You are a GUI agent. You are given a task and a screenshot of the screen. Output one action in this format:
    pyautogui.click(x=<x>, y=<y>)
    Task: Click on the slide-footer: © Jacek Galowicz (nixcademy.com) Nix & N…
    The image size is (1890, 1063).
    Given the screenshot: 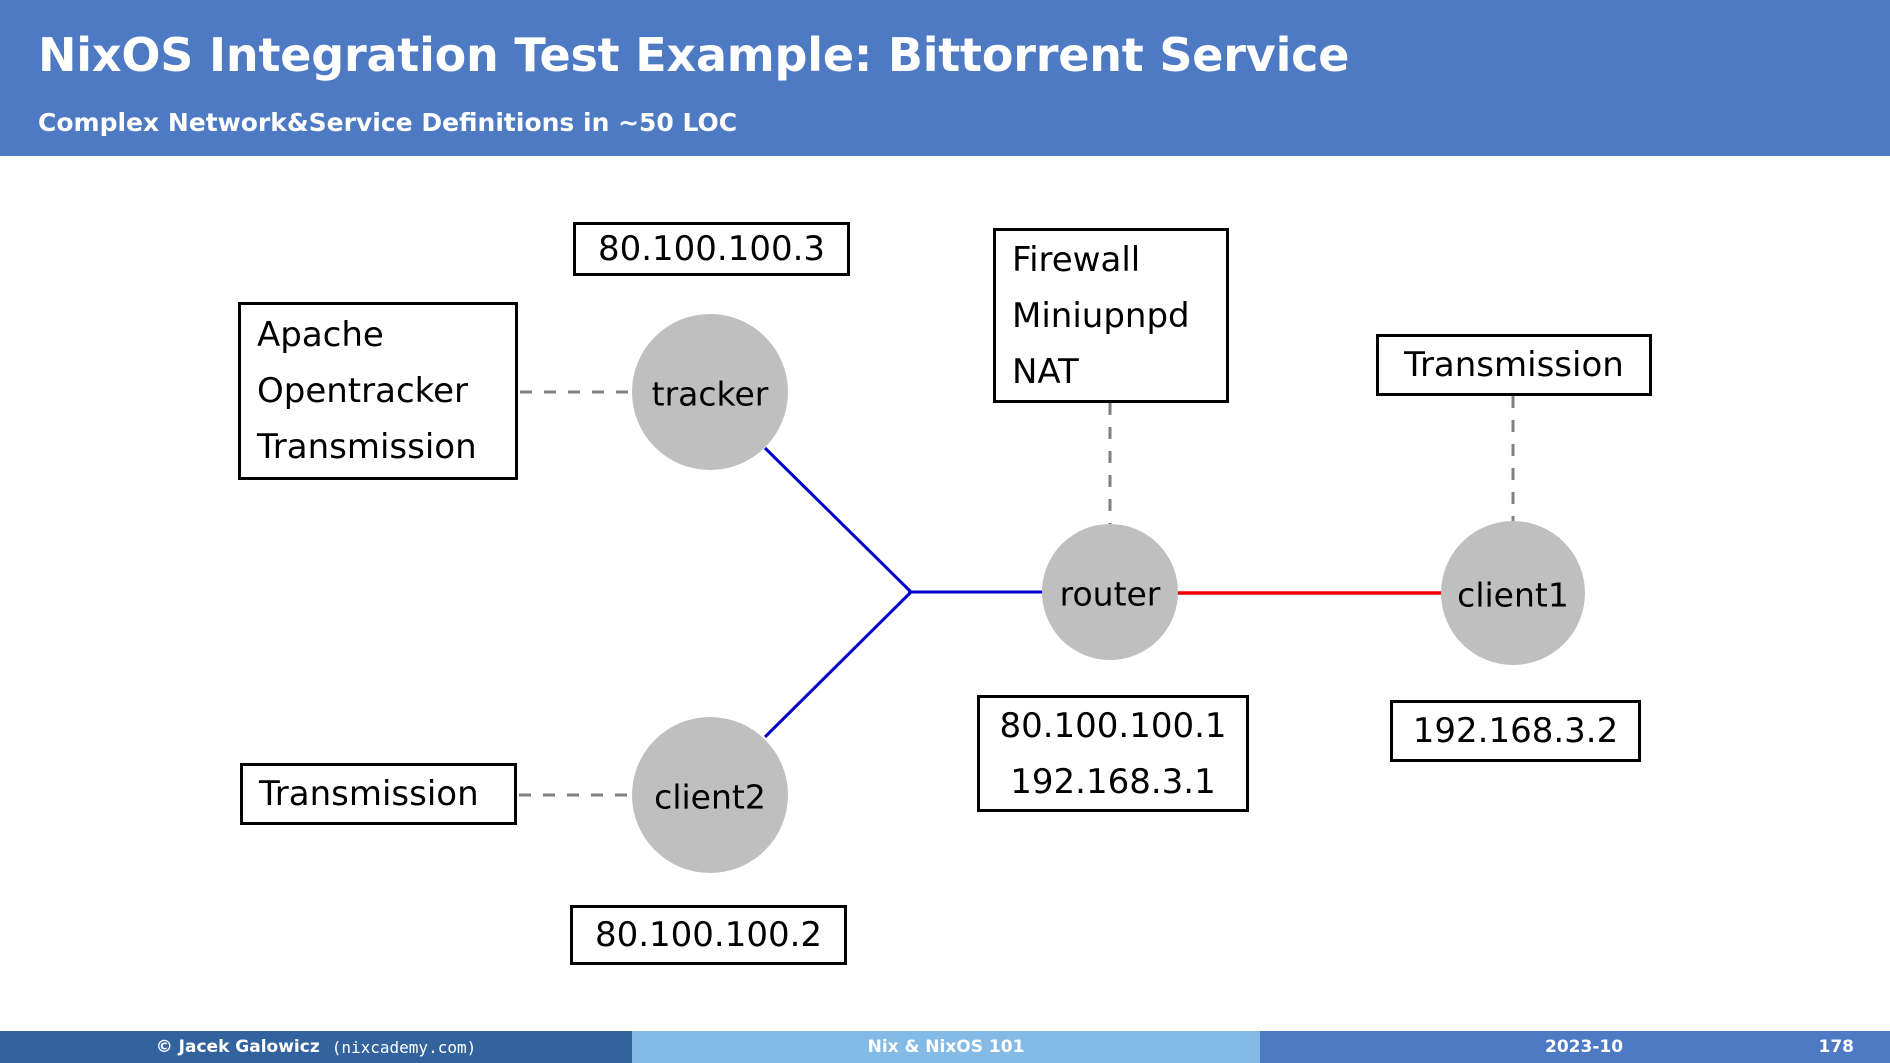 What is the action you would take?
    pyautogui.click(x=945, y=1047)
    